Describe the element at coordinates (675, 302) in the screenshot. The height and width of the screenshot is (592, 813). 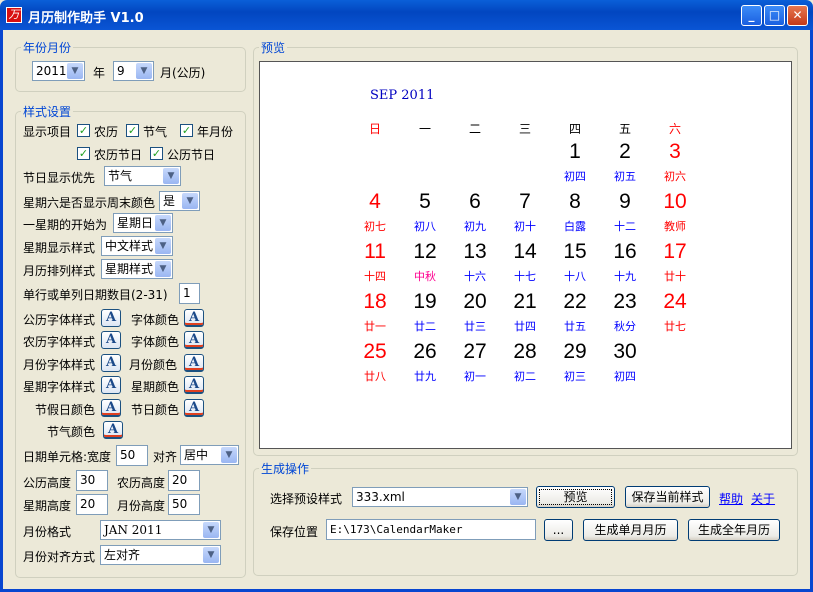
I see `day-number: 24` at that location.